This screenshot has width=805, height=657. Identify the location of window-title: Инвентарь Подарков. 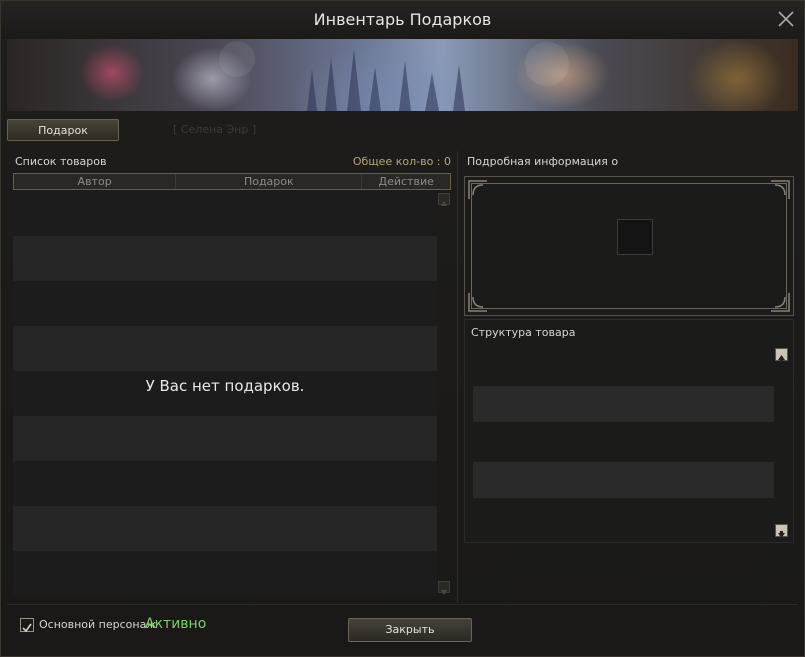
(402, 19).